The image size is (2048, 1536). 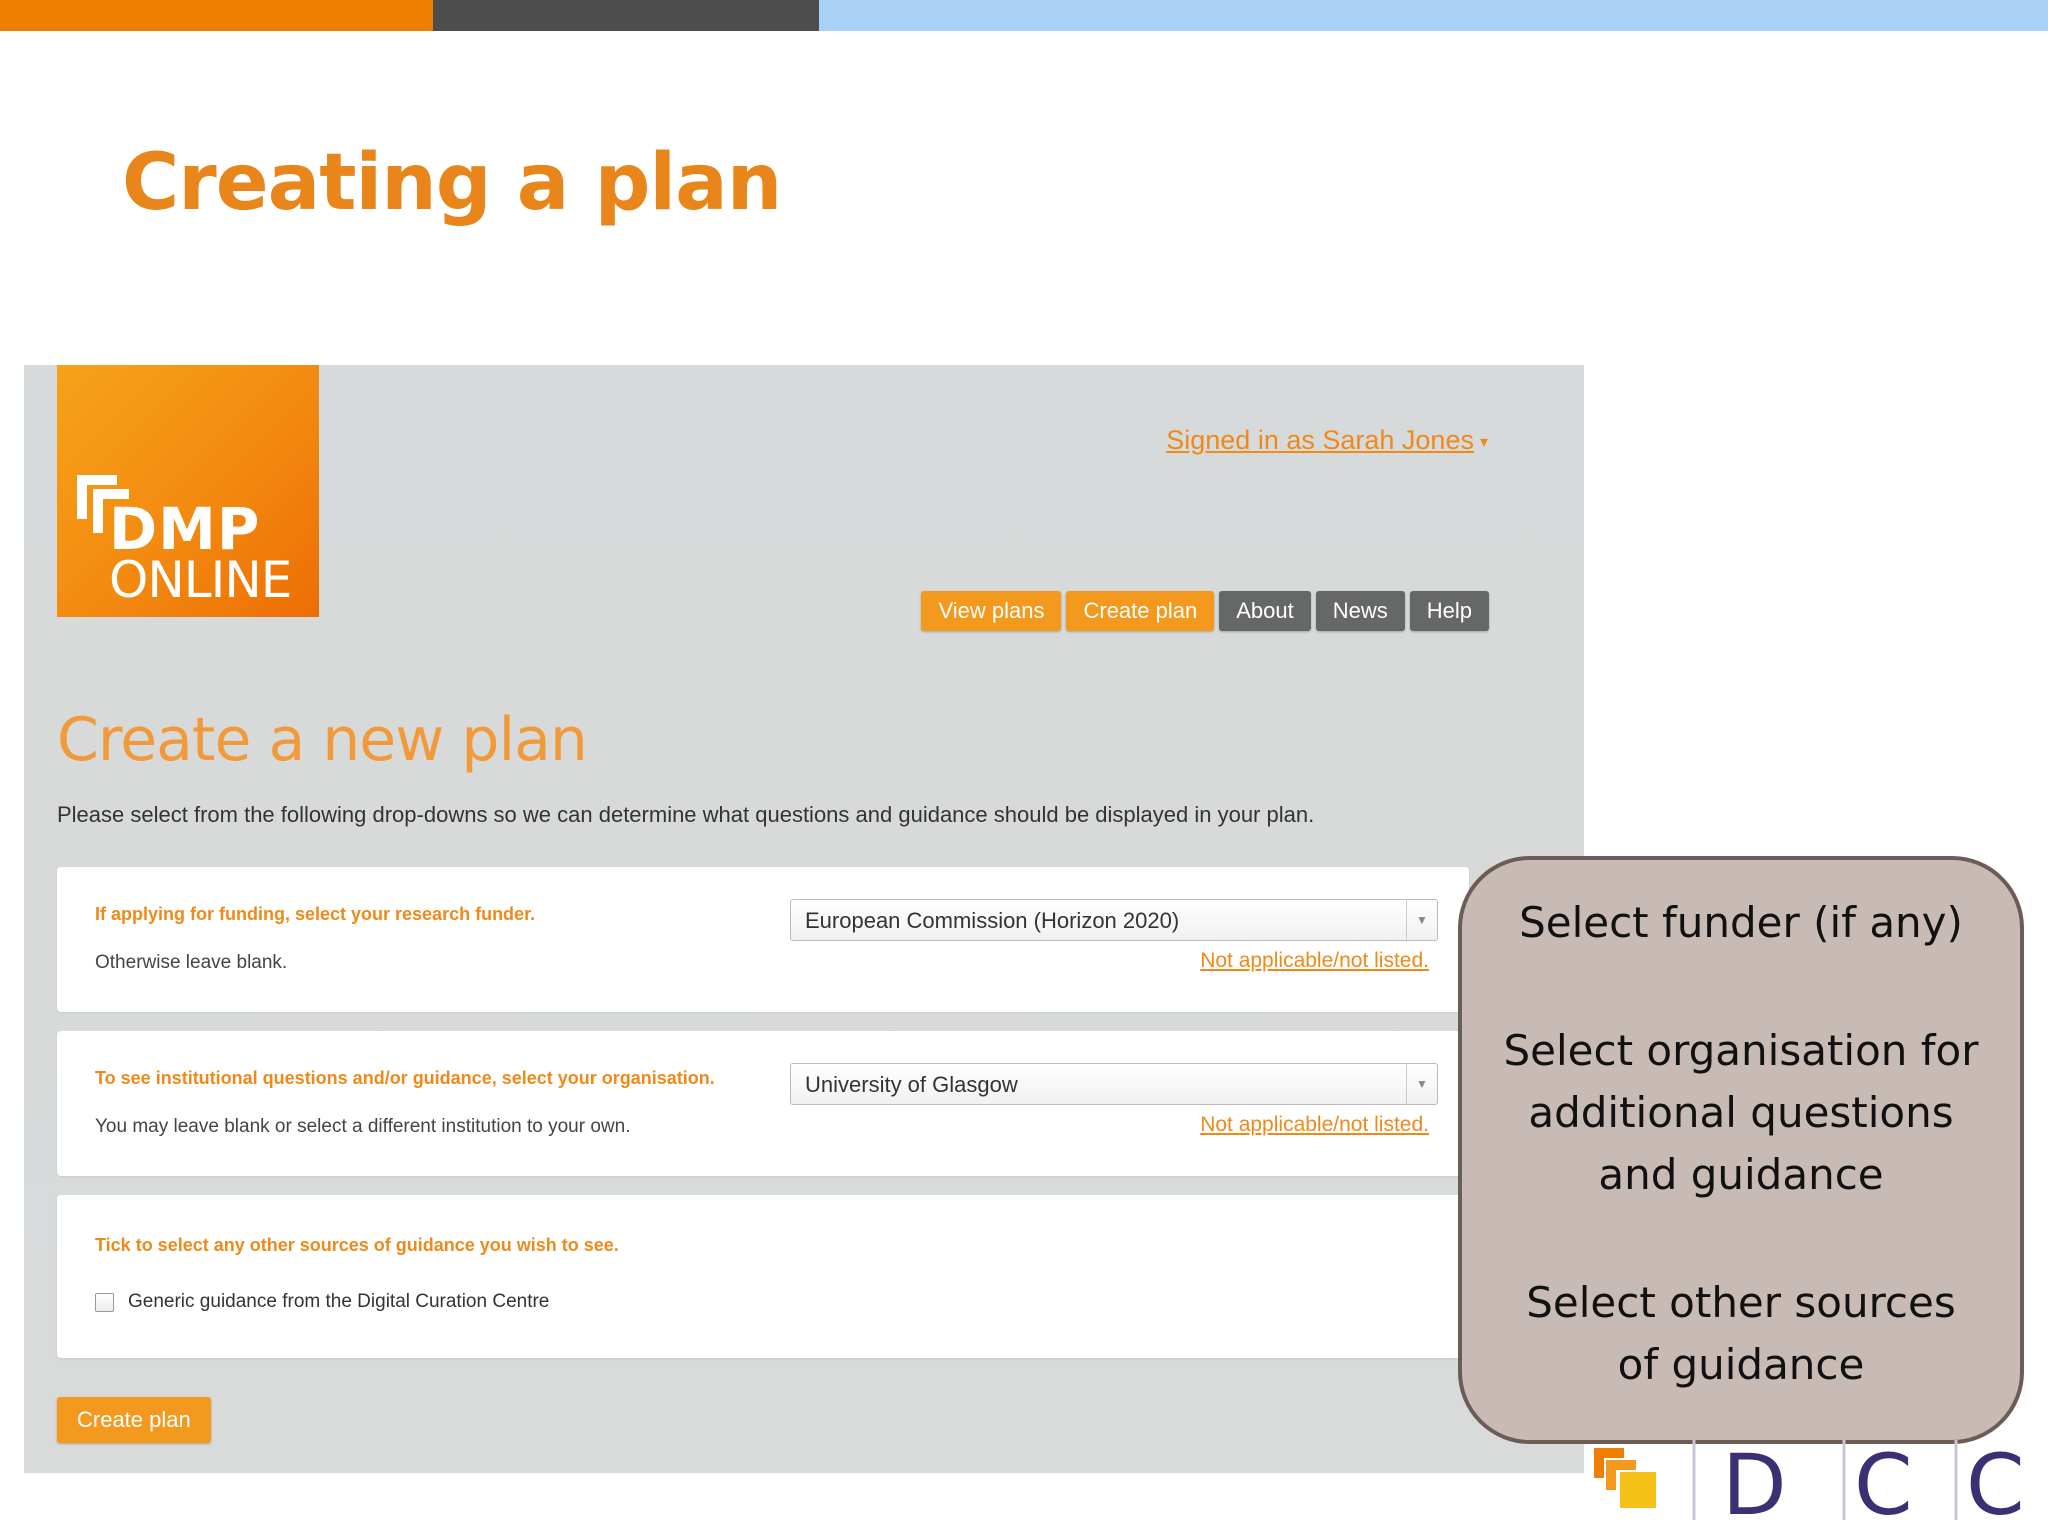 What do you see at coordinates (1140, 611) in the screenshot?
I see `nav-create-plan-button: Create plan` at bounding box center [1140, 611].